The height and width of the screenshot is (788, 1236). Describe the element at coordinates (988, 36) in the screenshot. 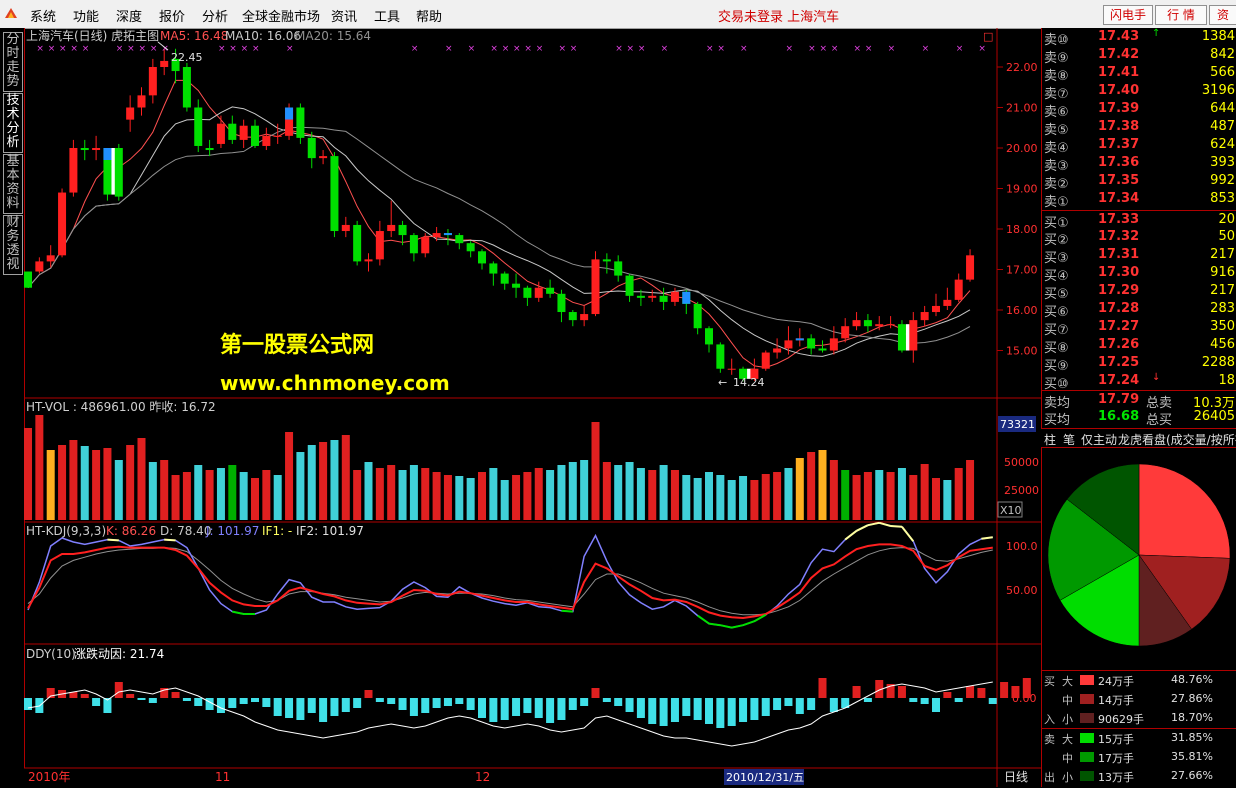

I see `chart-corner-button: □` at that location.